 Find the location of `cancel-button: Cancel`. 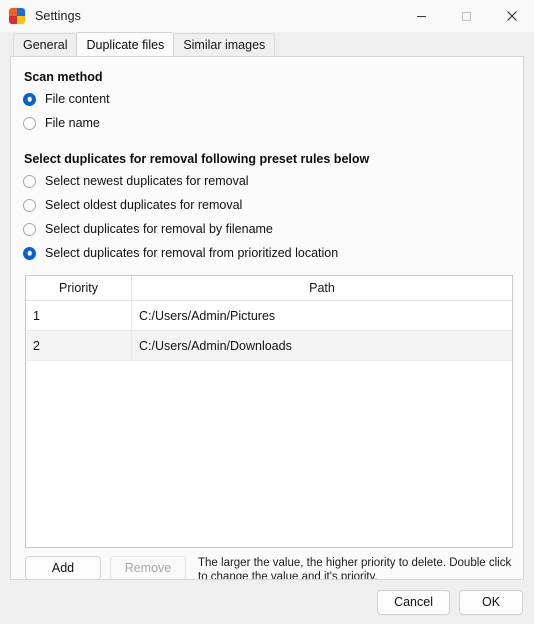

cancel-button: Cancel is located at coordinates (413, 602).